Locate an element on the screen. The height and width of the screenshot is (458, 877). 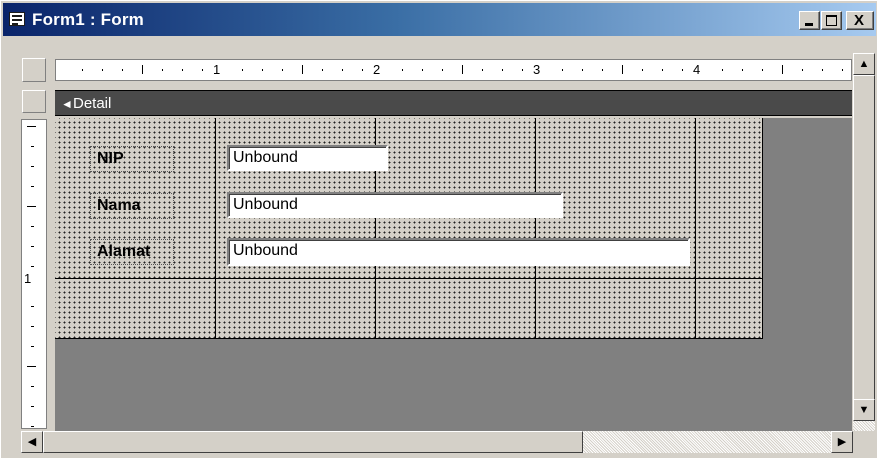
vertical-scrollbar: ▲ ▼ is located at coordinates (864, 242).